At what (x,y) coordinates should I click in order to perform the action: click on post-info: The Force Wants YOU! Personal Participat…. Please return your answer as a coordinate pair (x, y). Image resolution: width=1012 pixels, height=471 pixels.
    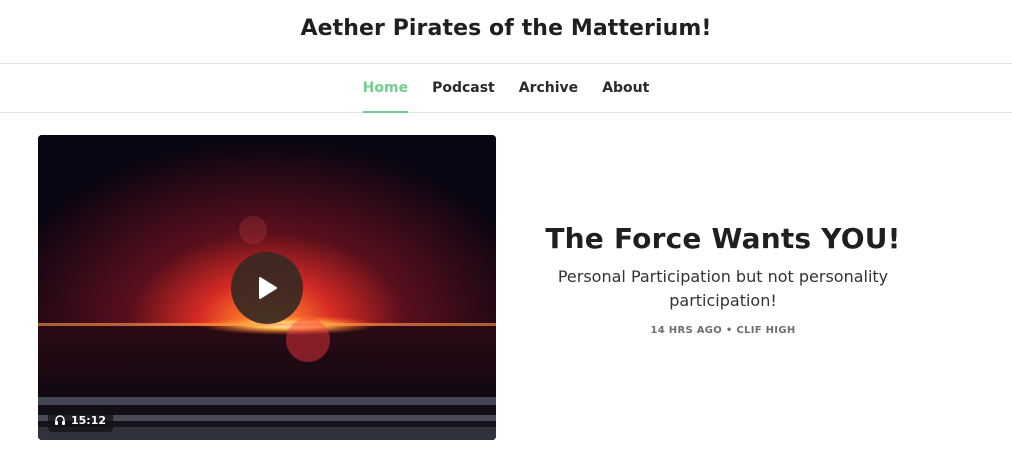
    Looking at the image, I should click on (723, 279).